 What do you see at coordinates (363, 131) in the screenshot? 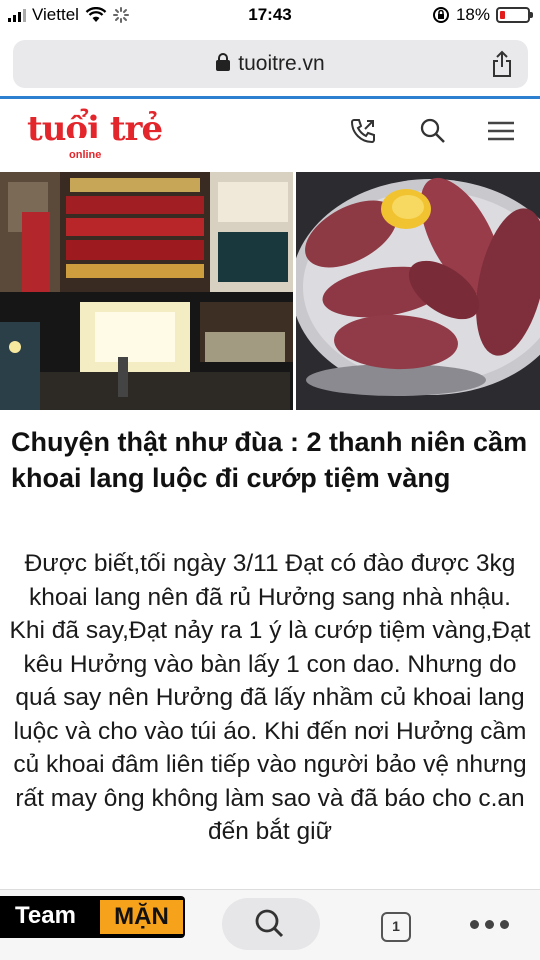
I see `phone-icon` at bounding box center [363, 131].